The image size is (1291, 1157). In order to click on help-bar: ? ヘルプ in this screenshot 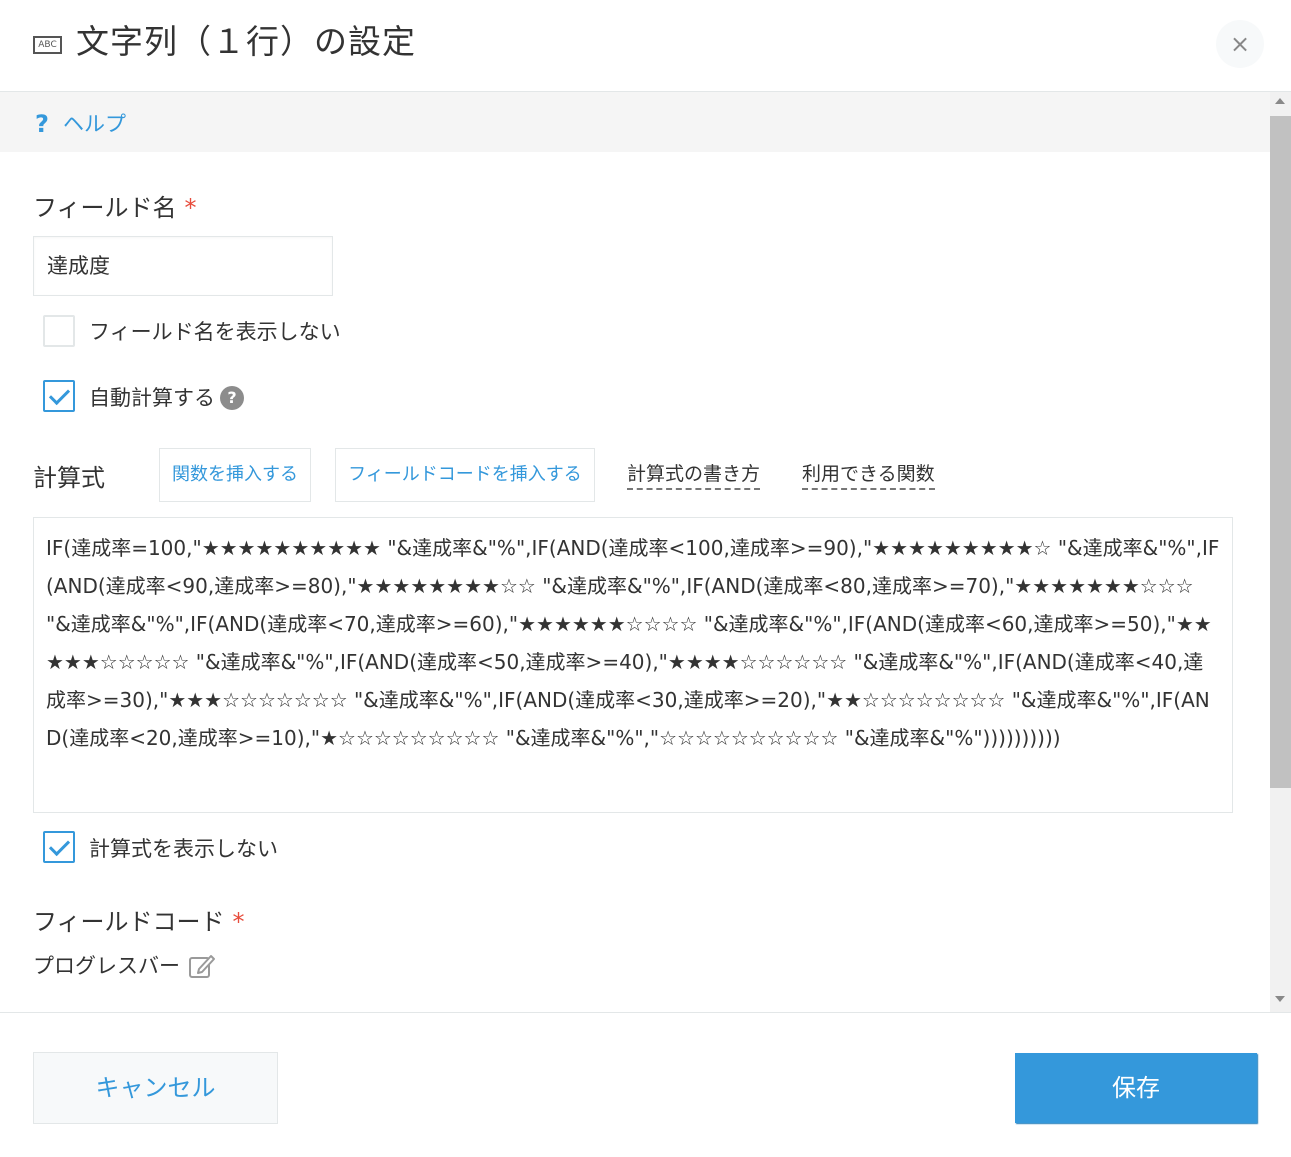, I will do `click(635, 122)`.